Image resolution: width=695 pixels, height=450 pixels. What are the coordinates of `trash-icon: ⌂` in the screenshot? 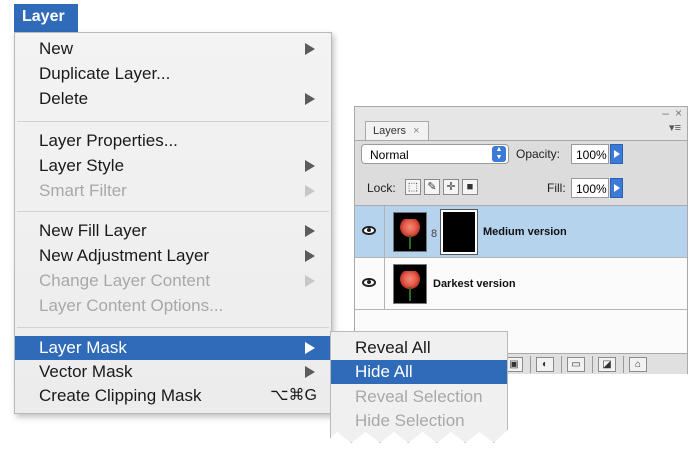 It's located at (638, 364).